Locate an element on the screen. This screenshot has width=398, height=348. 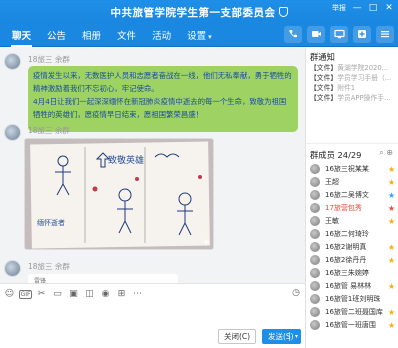
mic-icon: ◉ is located at coordinates (105, 294).